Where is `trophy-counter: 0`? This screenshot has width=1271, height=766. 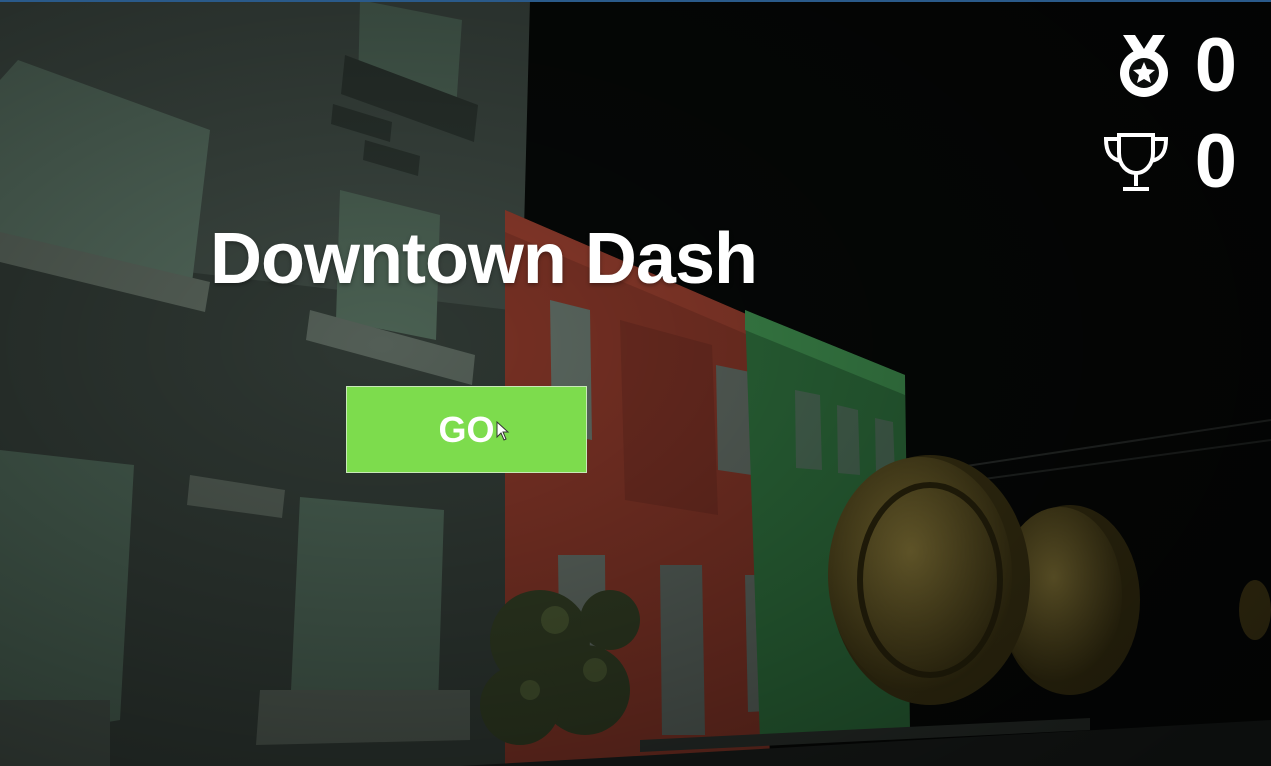 trophy-counter: 0 is located at coordinates (1169, 162).